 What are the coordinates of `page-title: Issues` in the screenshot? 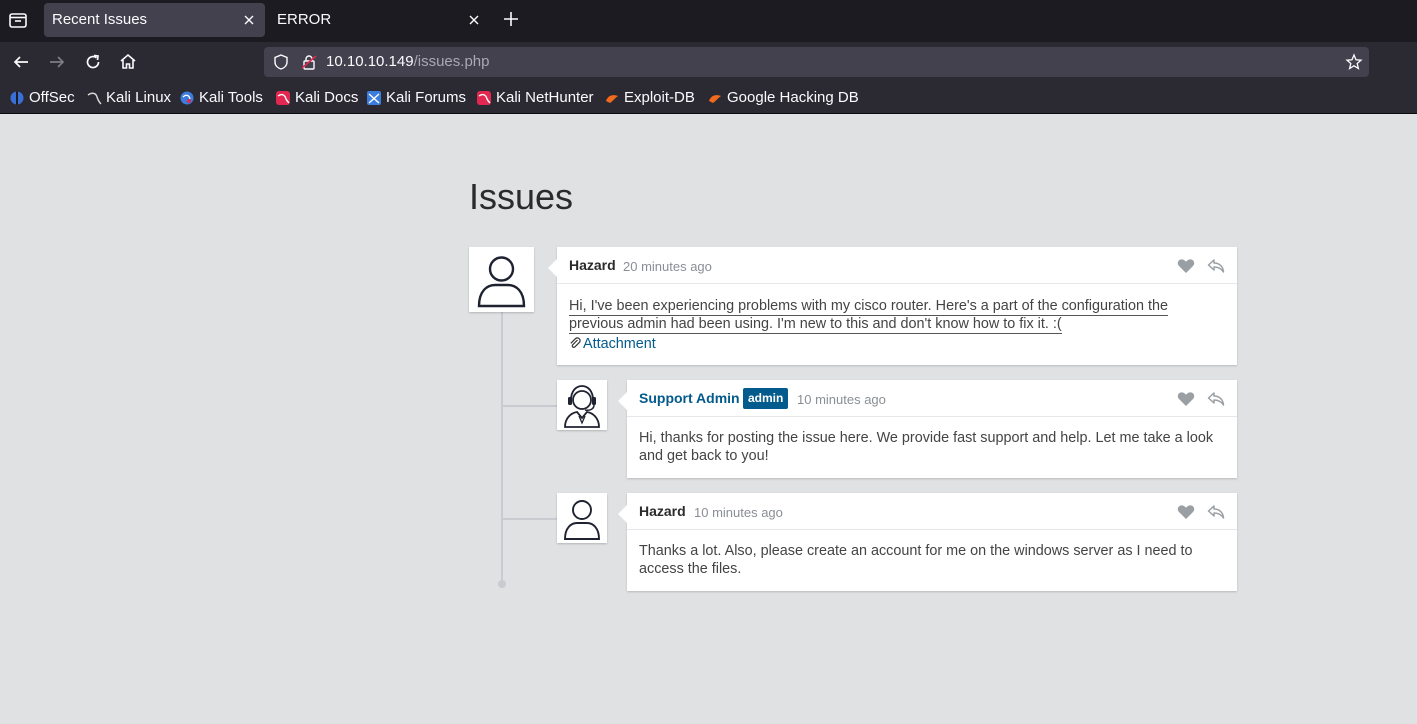 It's located at (521, 196).